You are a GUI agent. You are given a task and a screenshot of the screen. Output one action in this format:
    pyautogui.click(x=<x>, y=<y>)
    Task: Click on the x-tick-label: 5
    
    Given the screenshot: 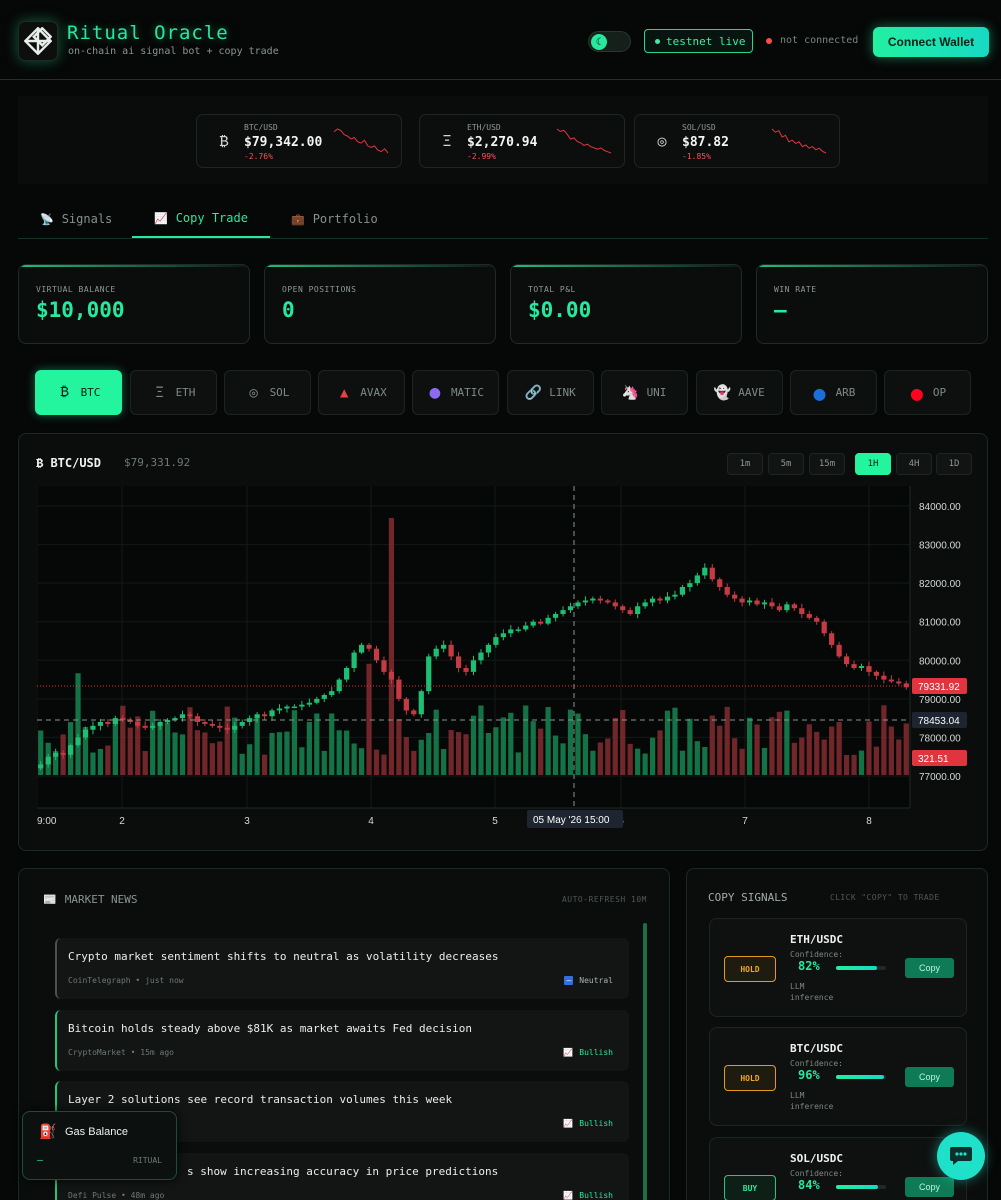 What is the action you would take?
    pyautogui.click(x=495, y=821)
    